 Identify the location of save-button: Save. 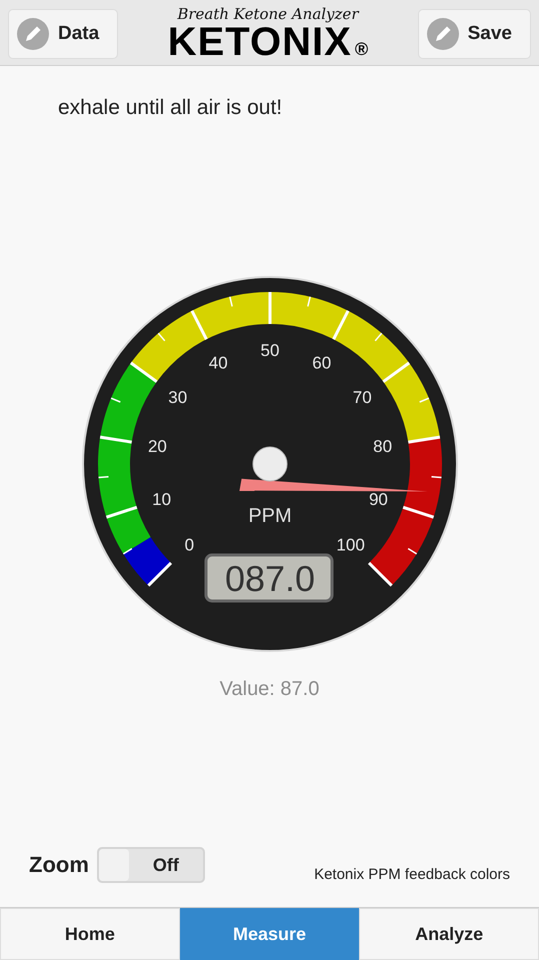
(474, 33).